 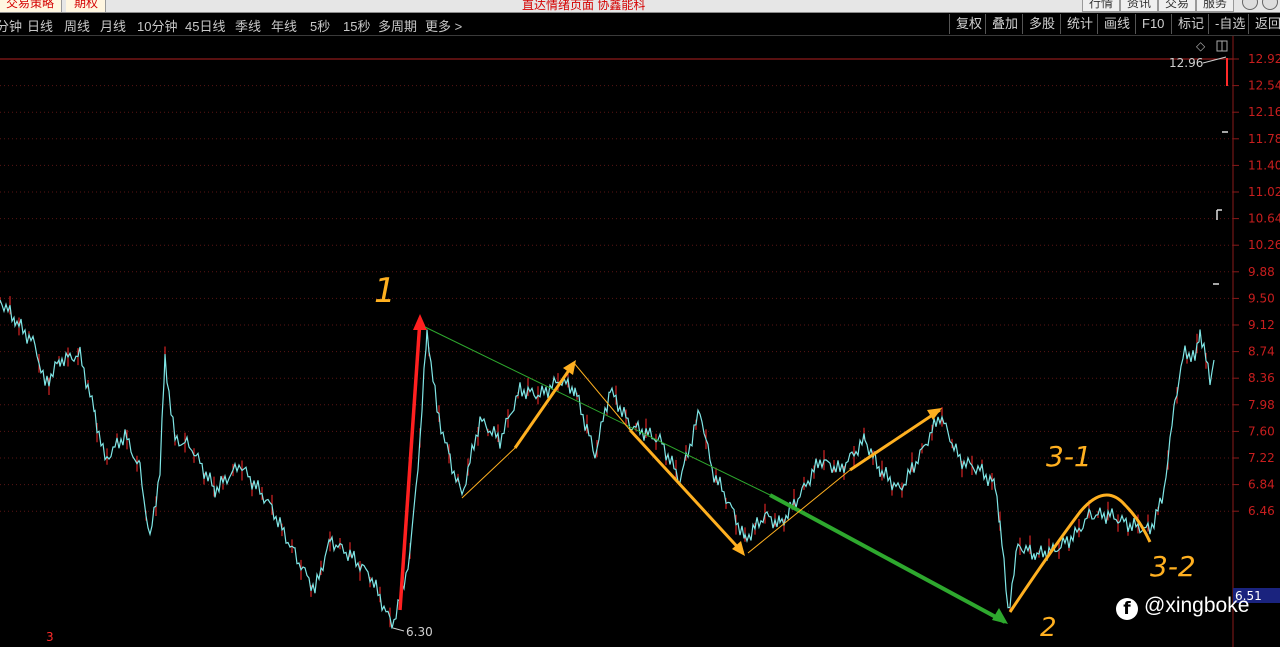 I want to click on facebook-icon: f, so click(x=1127, y=609).